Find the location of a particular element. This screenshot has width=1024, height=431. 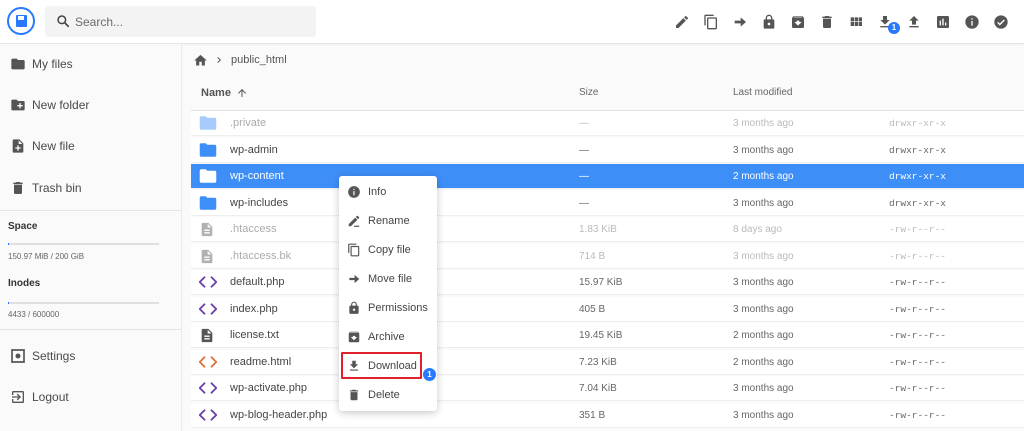

sidebar-item-label: Trash bin is located at coordinates (57, 188).